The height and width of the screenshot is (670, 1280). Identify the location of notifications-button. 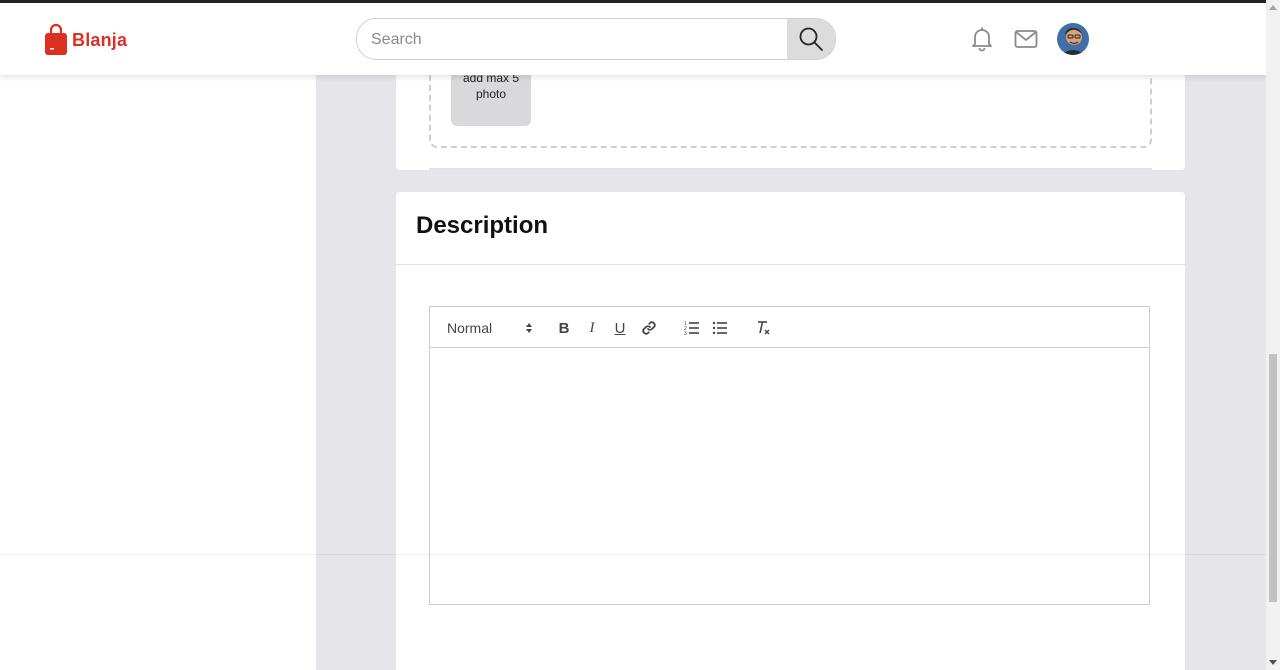
(982, 39).